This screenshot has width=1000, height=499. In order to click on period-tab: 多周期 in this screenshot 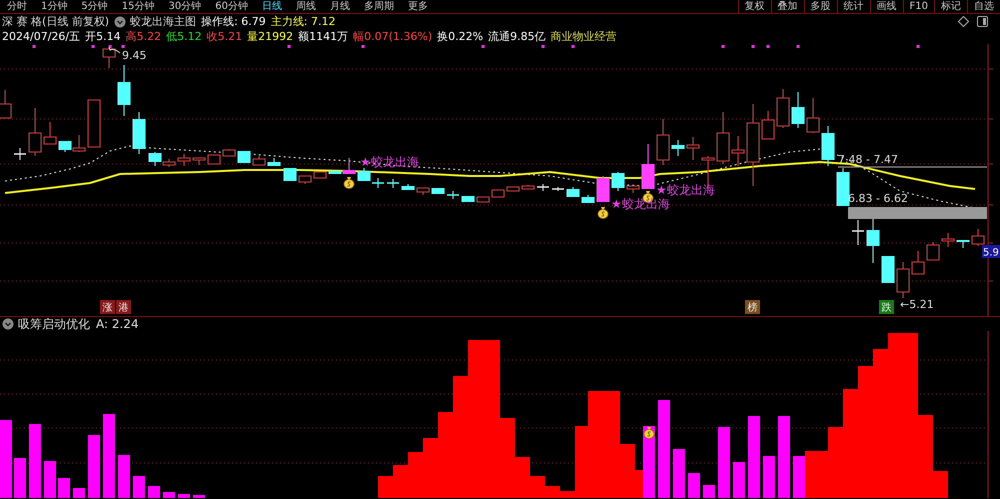, I will do `click(378, 6)`.